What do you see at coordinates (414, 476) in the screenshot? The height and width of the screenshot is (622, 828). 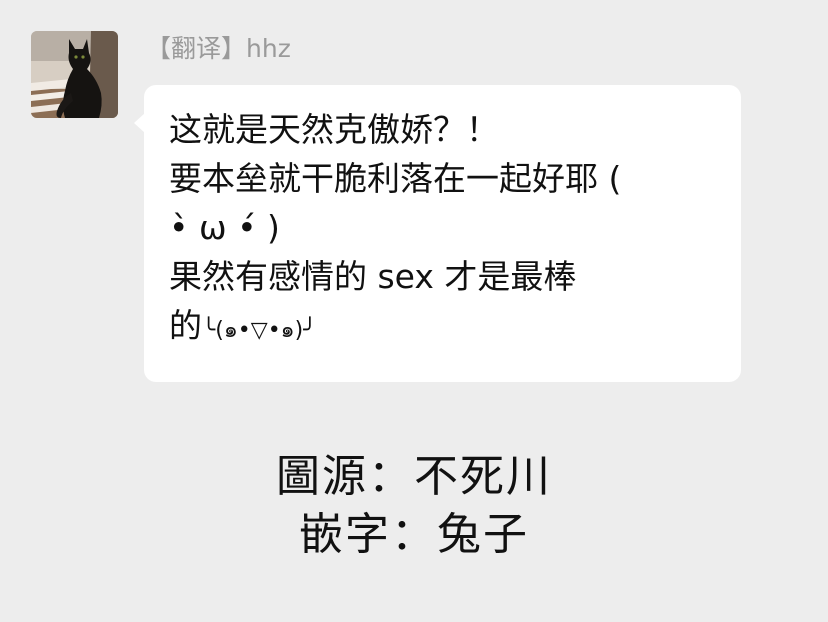 I see `source-credit: 圖源：不死川` at bounding box center [414, 476].